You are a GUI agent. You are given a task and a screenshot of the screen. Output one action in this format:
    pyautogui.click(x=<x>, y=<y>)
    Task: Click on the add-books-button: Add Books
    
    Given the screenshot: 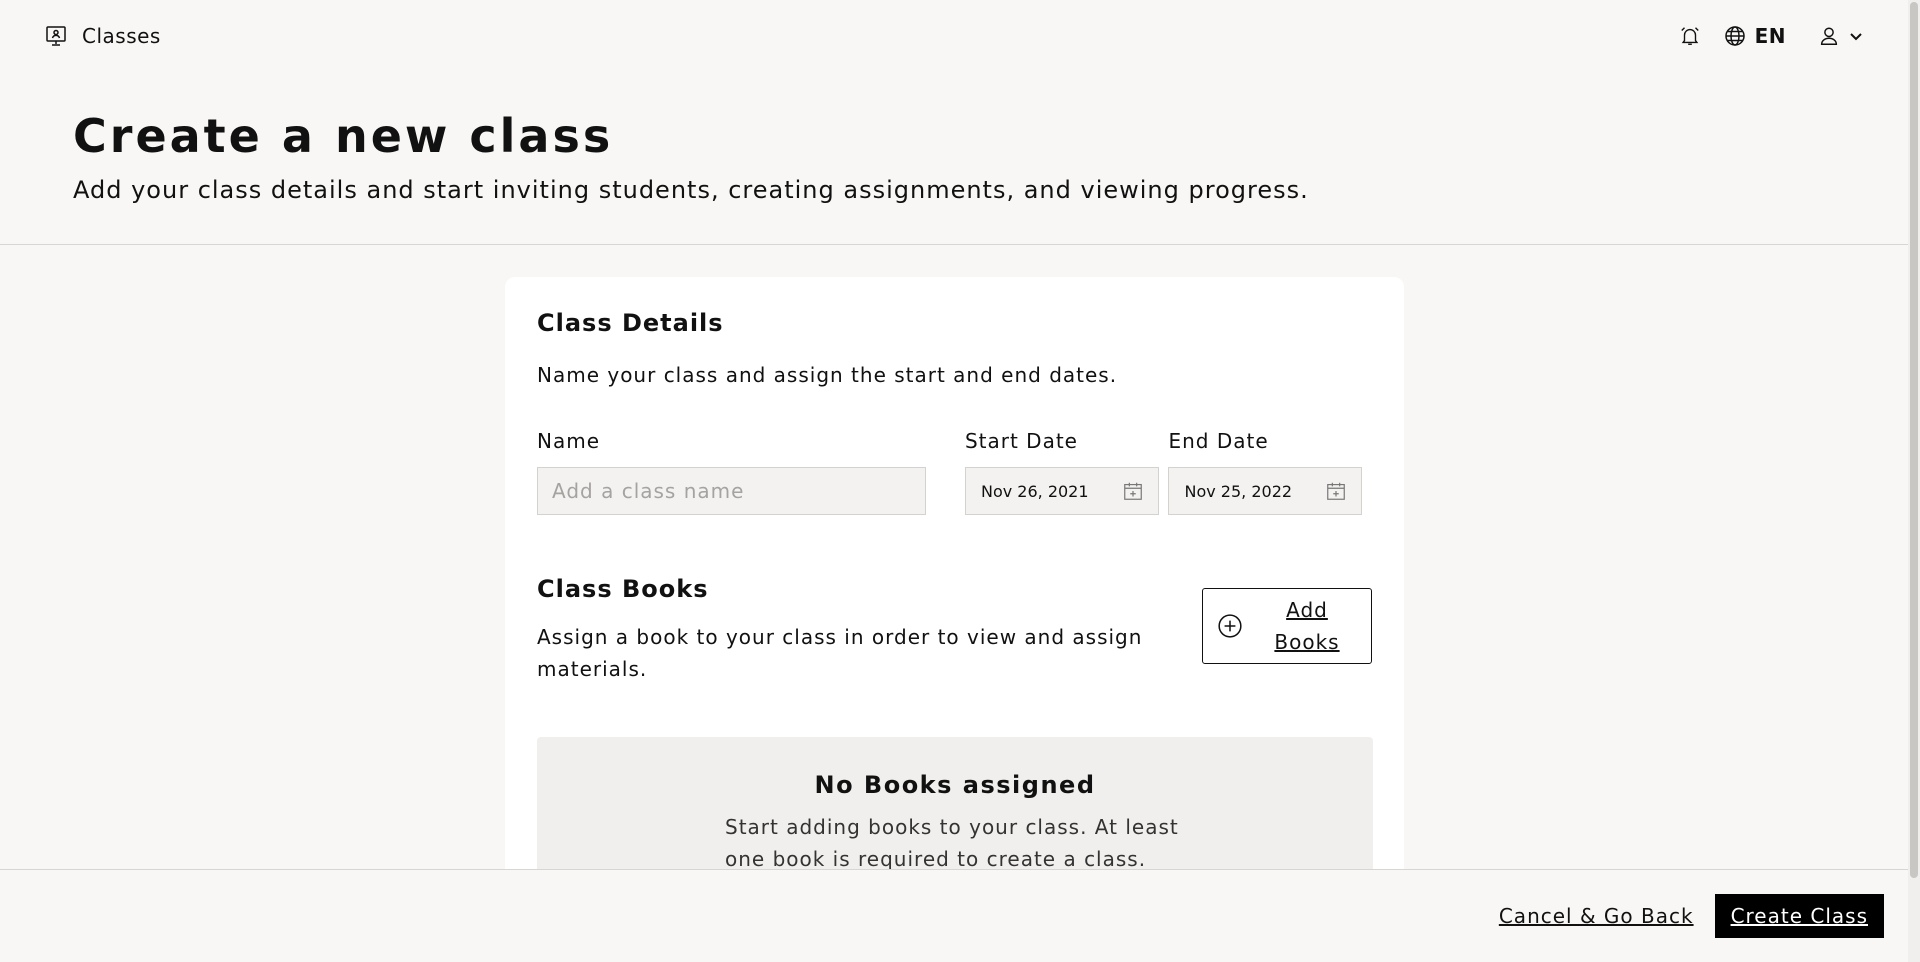 What is the action you would take?
    pyautogui.click(x=1287, y=626)
    